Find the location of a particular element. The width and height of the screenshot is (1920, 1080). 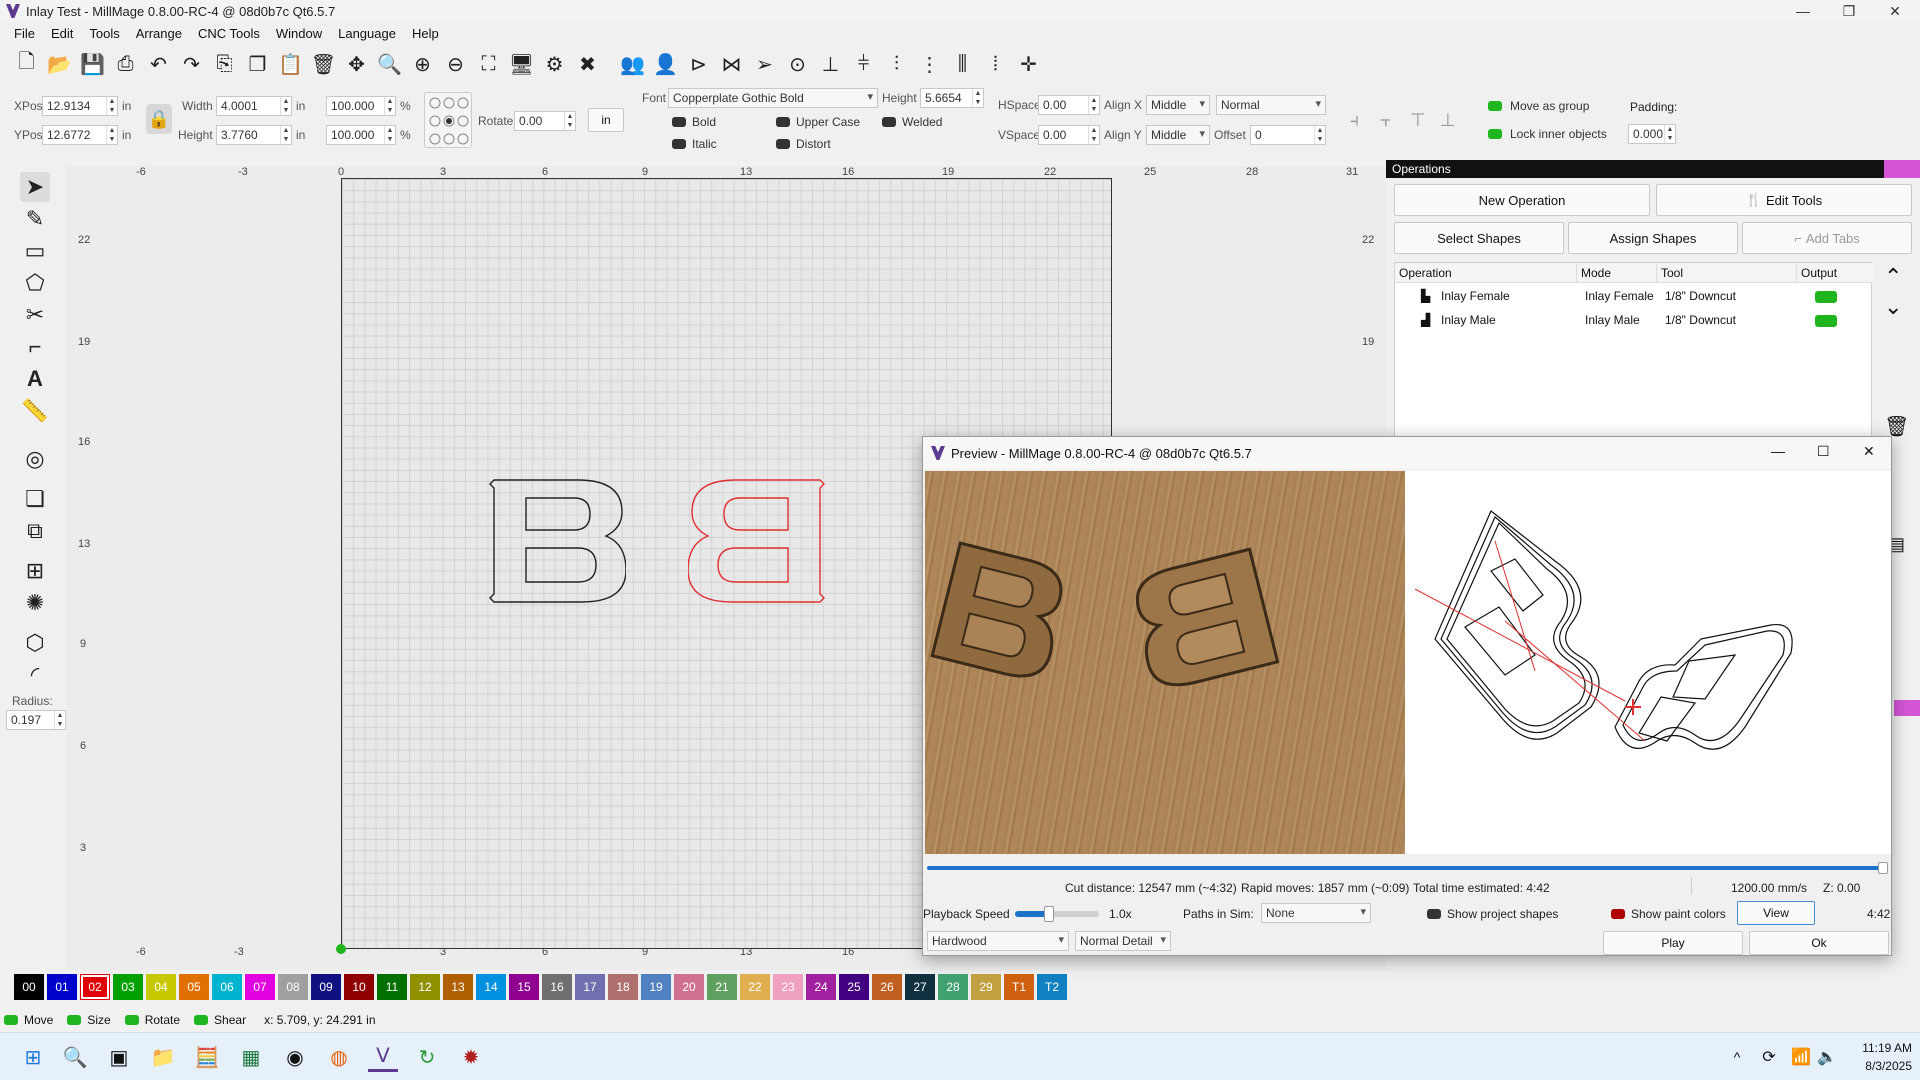

distribute-h-icon: ⫶ is located at coordinates (896, 64).